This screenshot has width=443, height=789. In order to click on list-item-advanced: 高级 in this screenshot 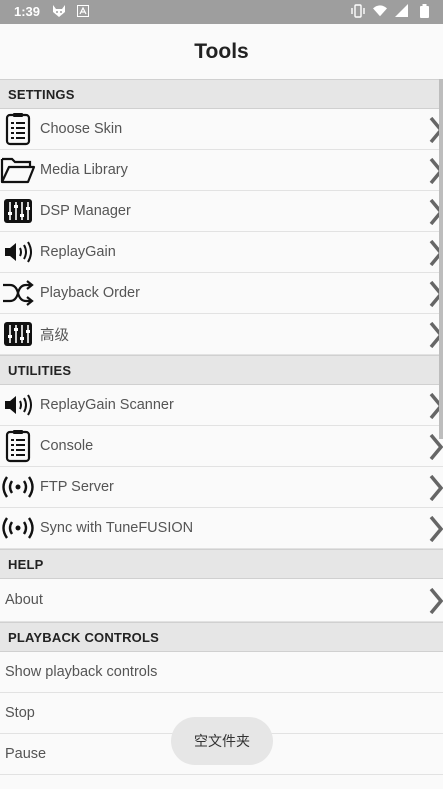, I will do `click(221, 334)`.